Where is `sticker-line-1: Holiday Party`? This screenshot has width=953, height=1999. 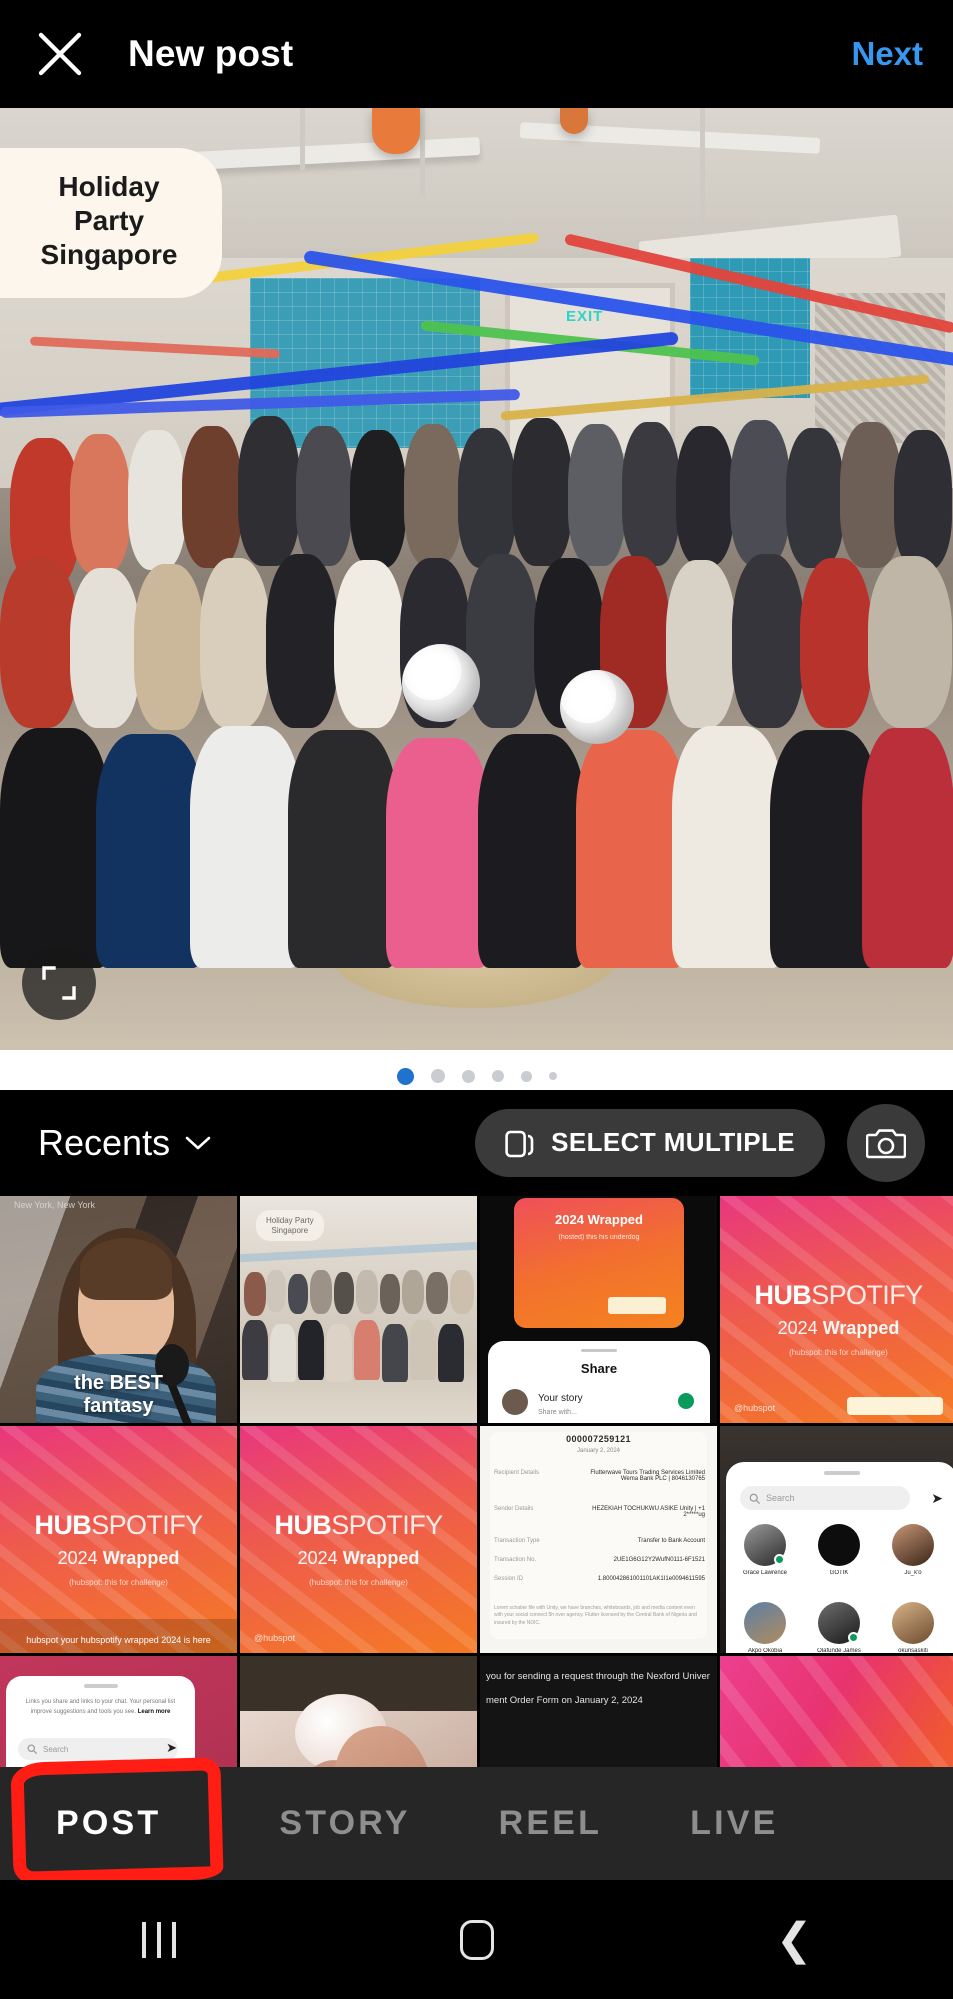 sticker-line-1: Holiday Party is located at coordinates (109, 204).